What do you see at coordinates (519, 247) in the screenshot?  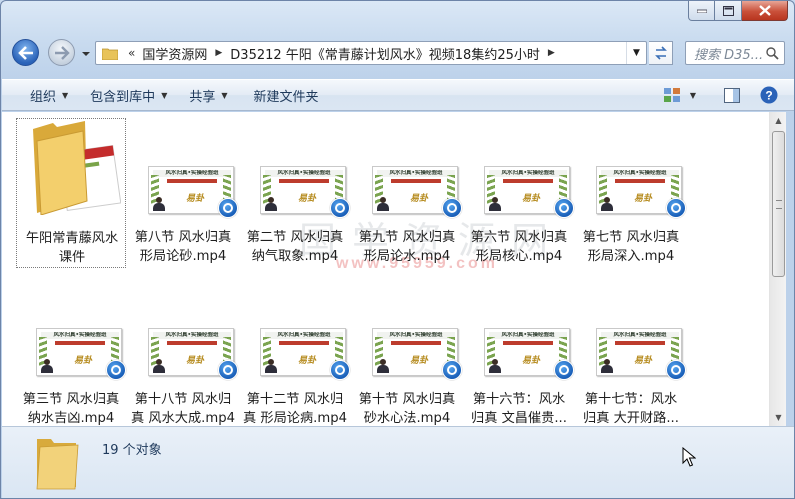 I see `item-name: 第六节 风水归真 形局核心.mp4` at bounding box center [519, 247].